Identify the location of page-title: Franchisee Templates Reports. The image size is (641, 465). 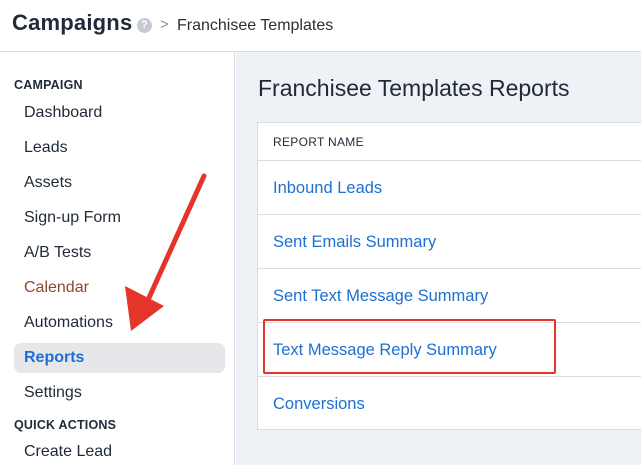
(414, 88).